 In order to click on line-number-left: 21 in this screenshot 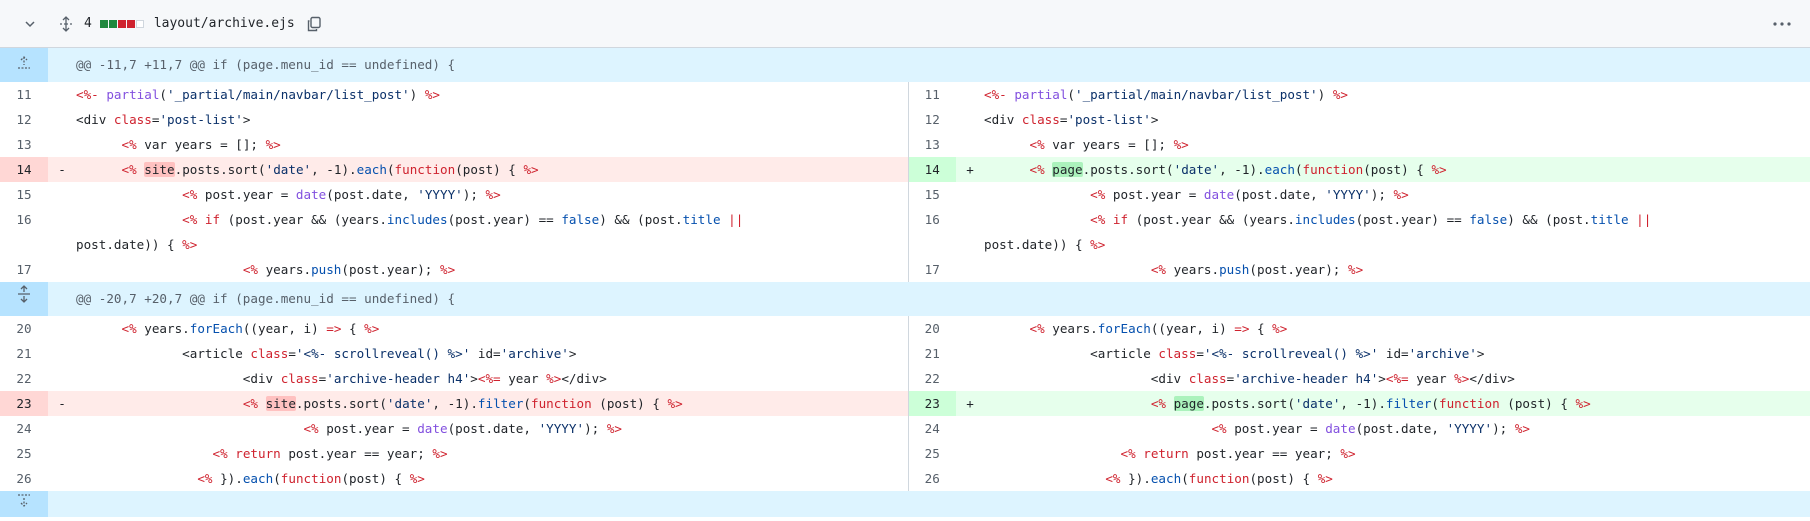, I will do `click(24, 353)`.